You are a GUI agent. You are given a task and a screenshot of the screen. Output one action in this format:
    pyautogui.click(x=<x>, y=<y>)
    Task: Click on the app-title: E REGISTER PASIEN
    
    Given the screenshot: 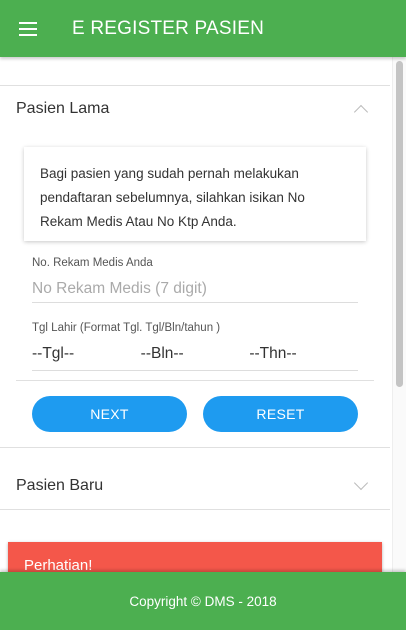 What is the action you would take?
    pyautogui.click(x=168, y=28)
    